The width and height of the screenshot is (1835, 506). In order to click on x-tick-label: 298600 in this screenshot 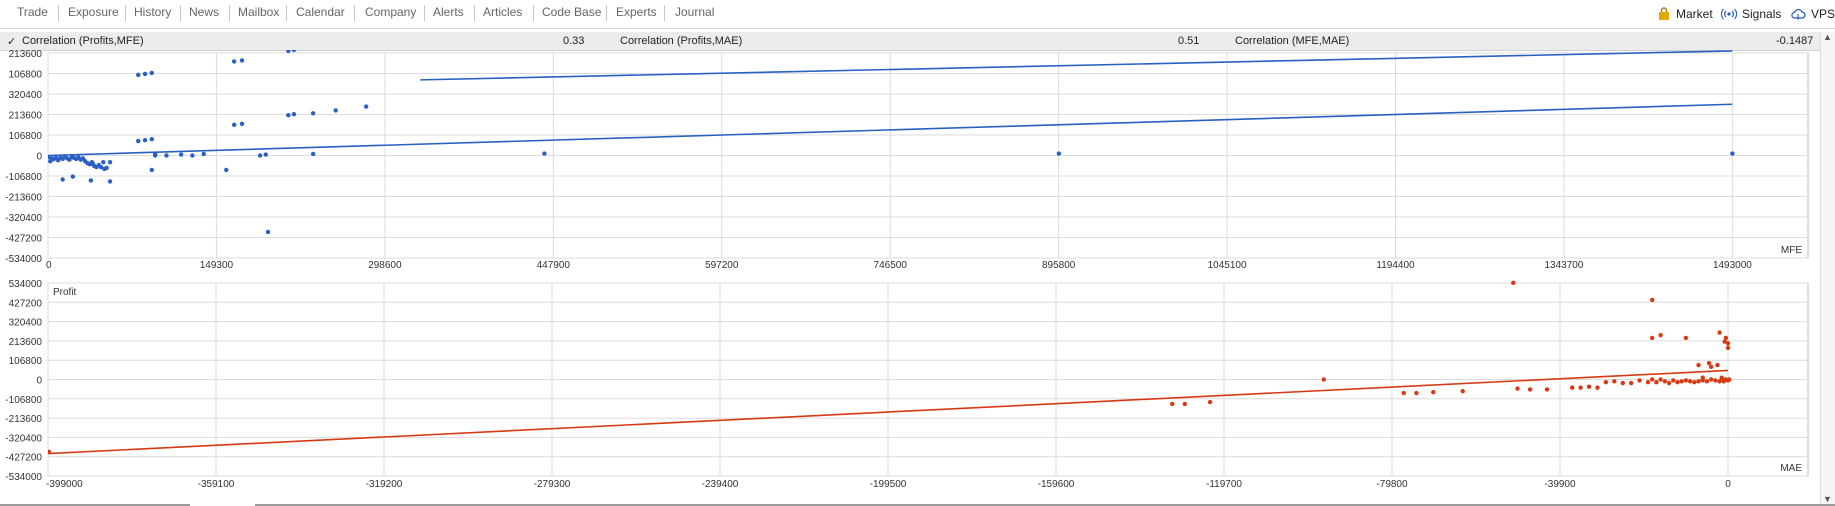, I will do `click(385, 265)`.